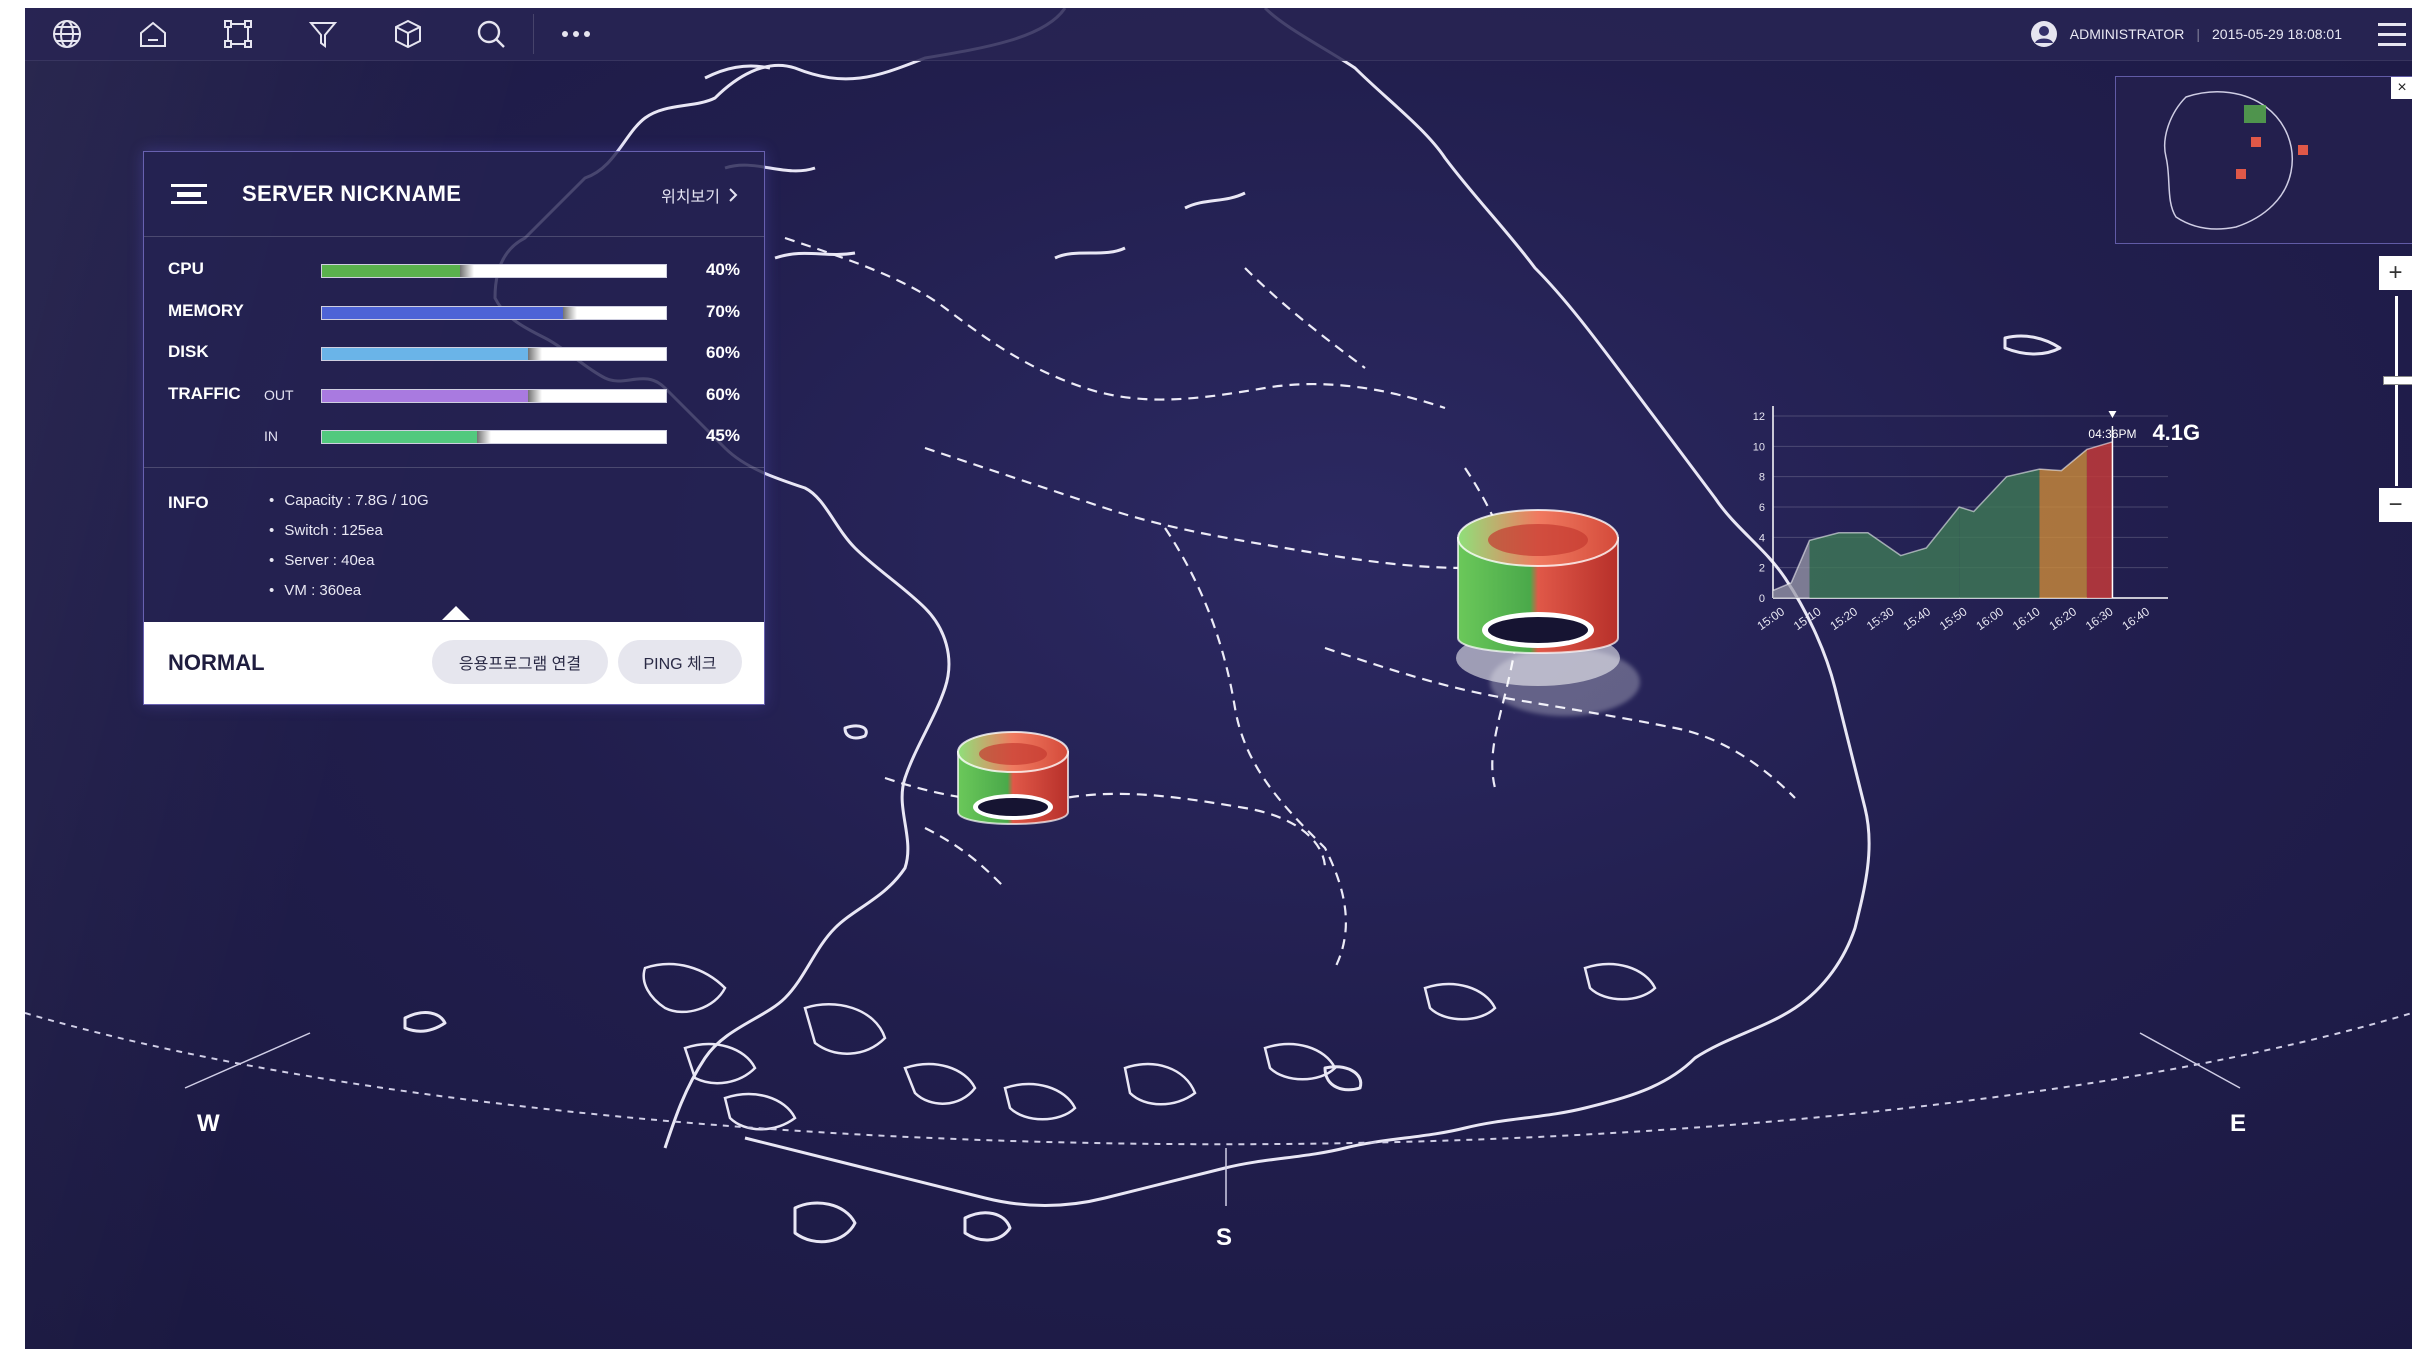 This screenshot has width=2412, height=1357. I want to click on zoom-slider-thumb, so click(2397, 380).